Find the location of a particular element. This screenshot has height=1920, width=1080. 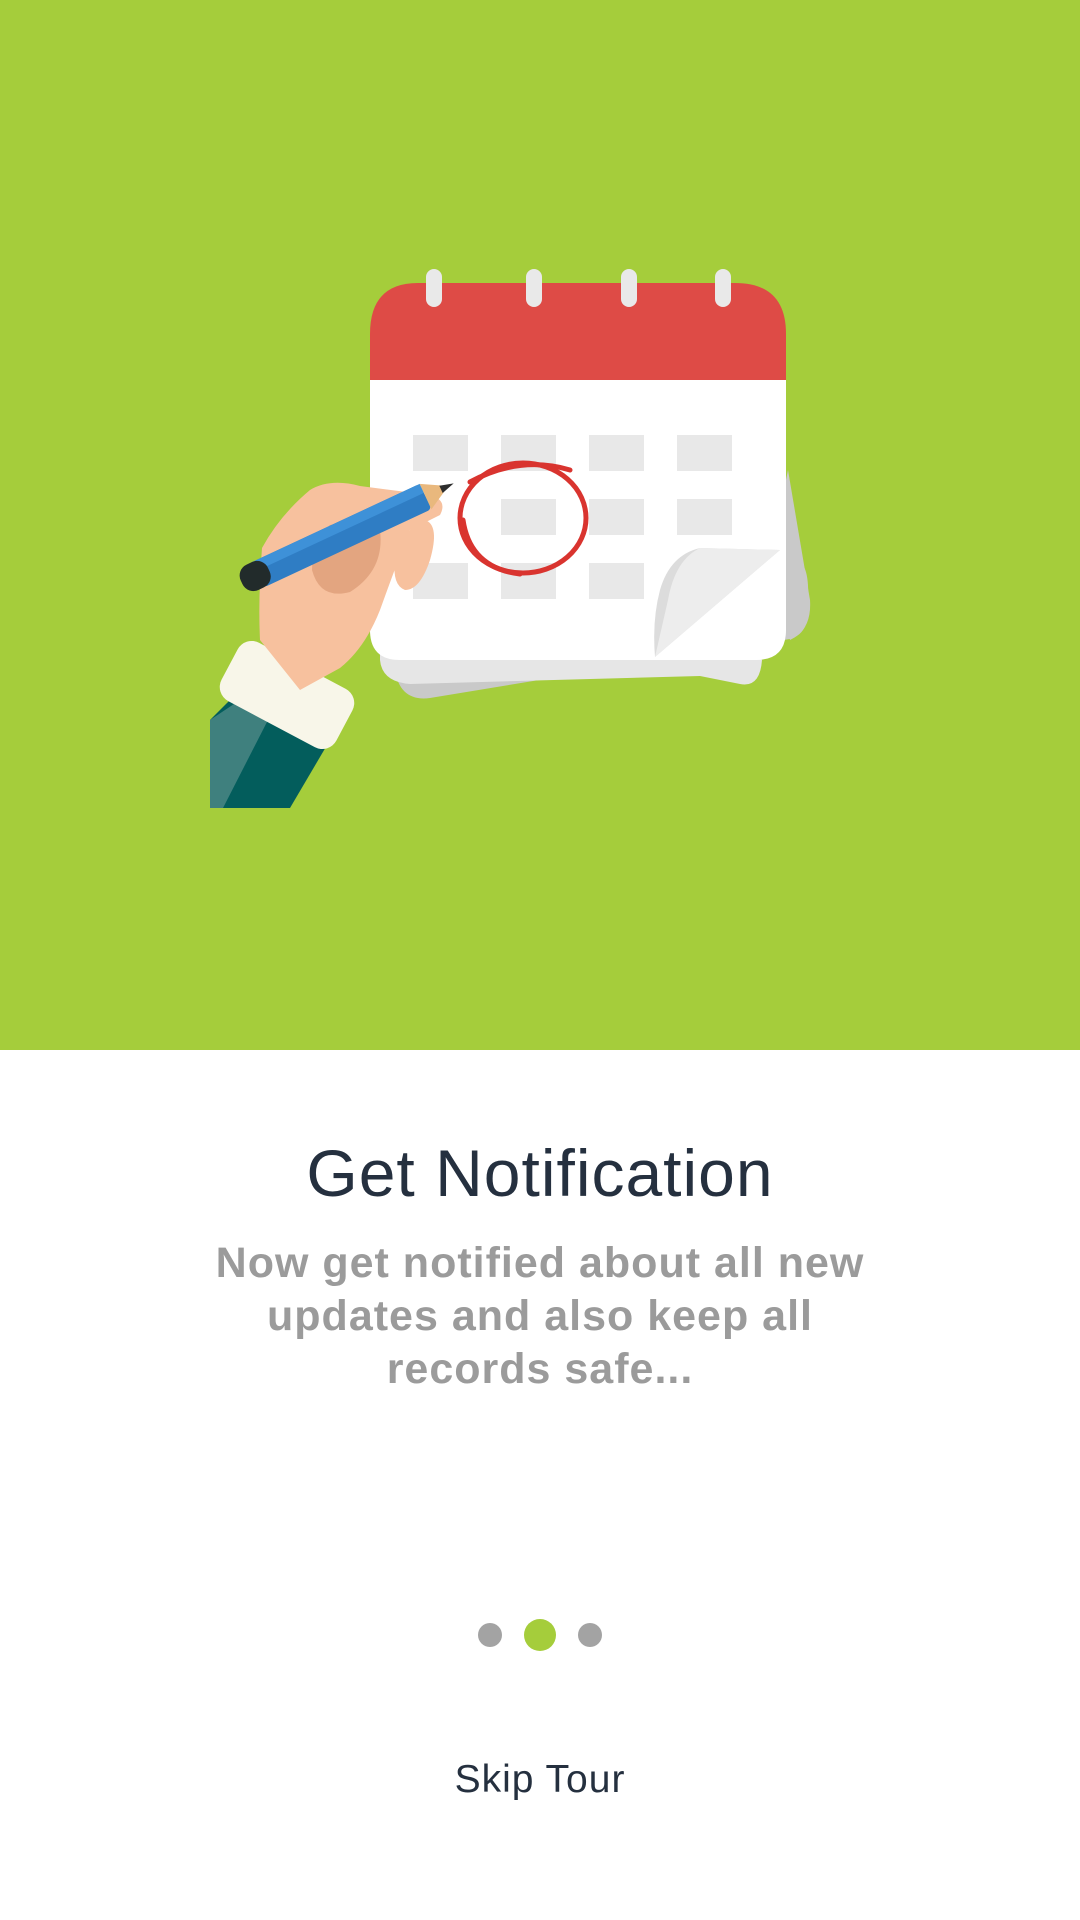

skip-tour-button: Skip Tour is located at coordinates (540, 1780).